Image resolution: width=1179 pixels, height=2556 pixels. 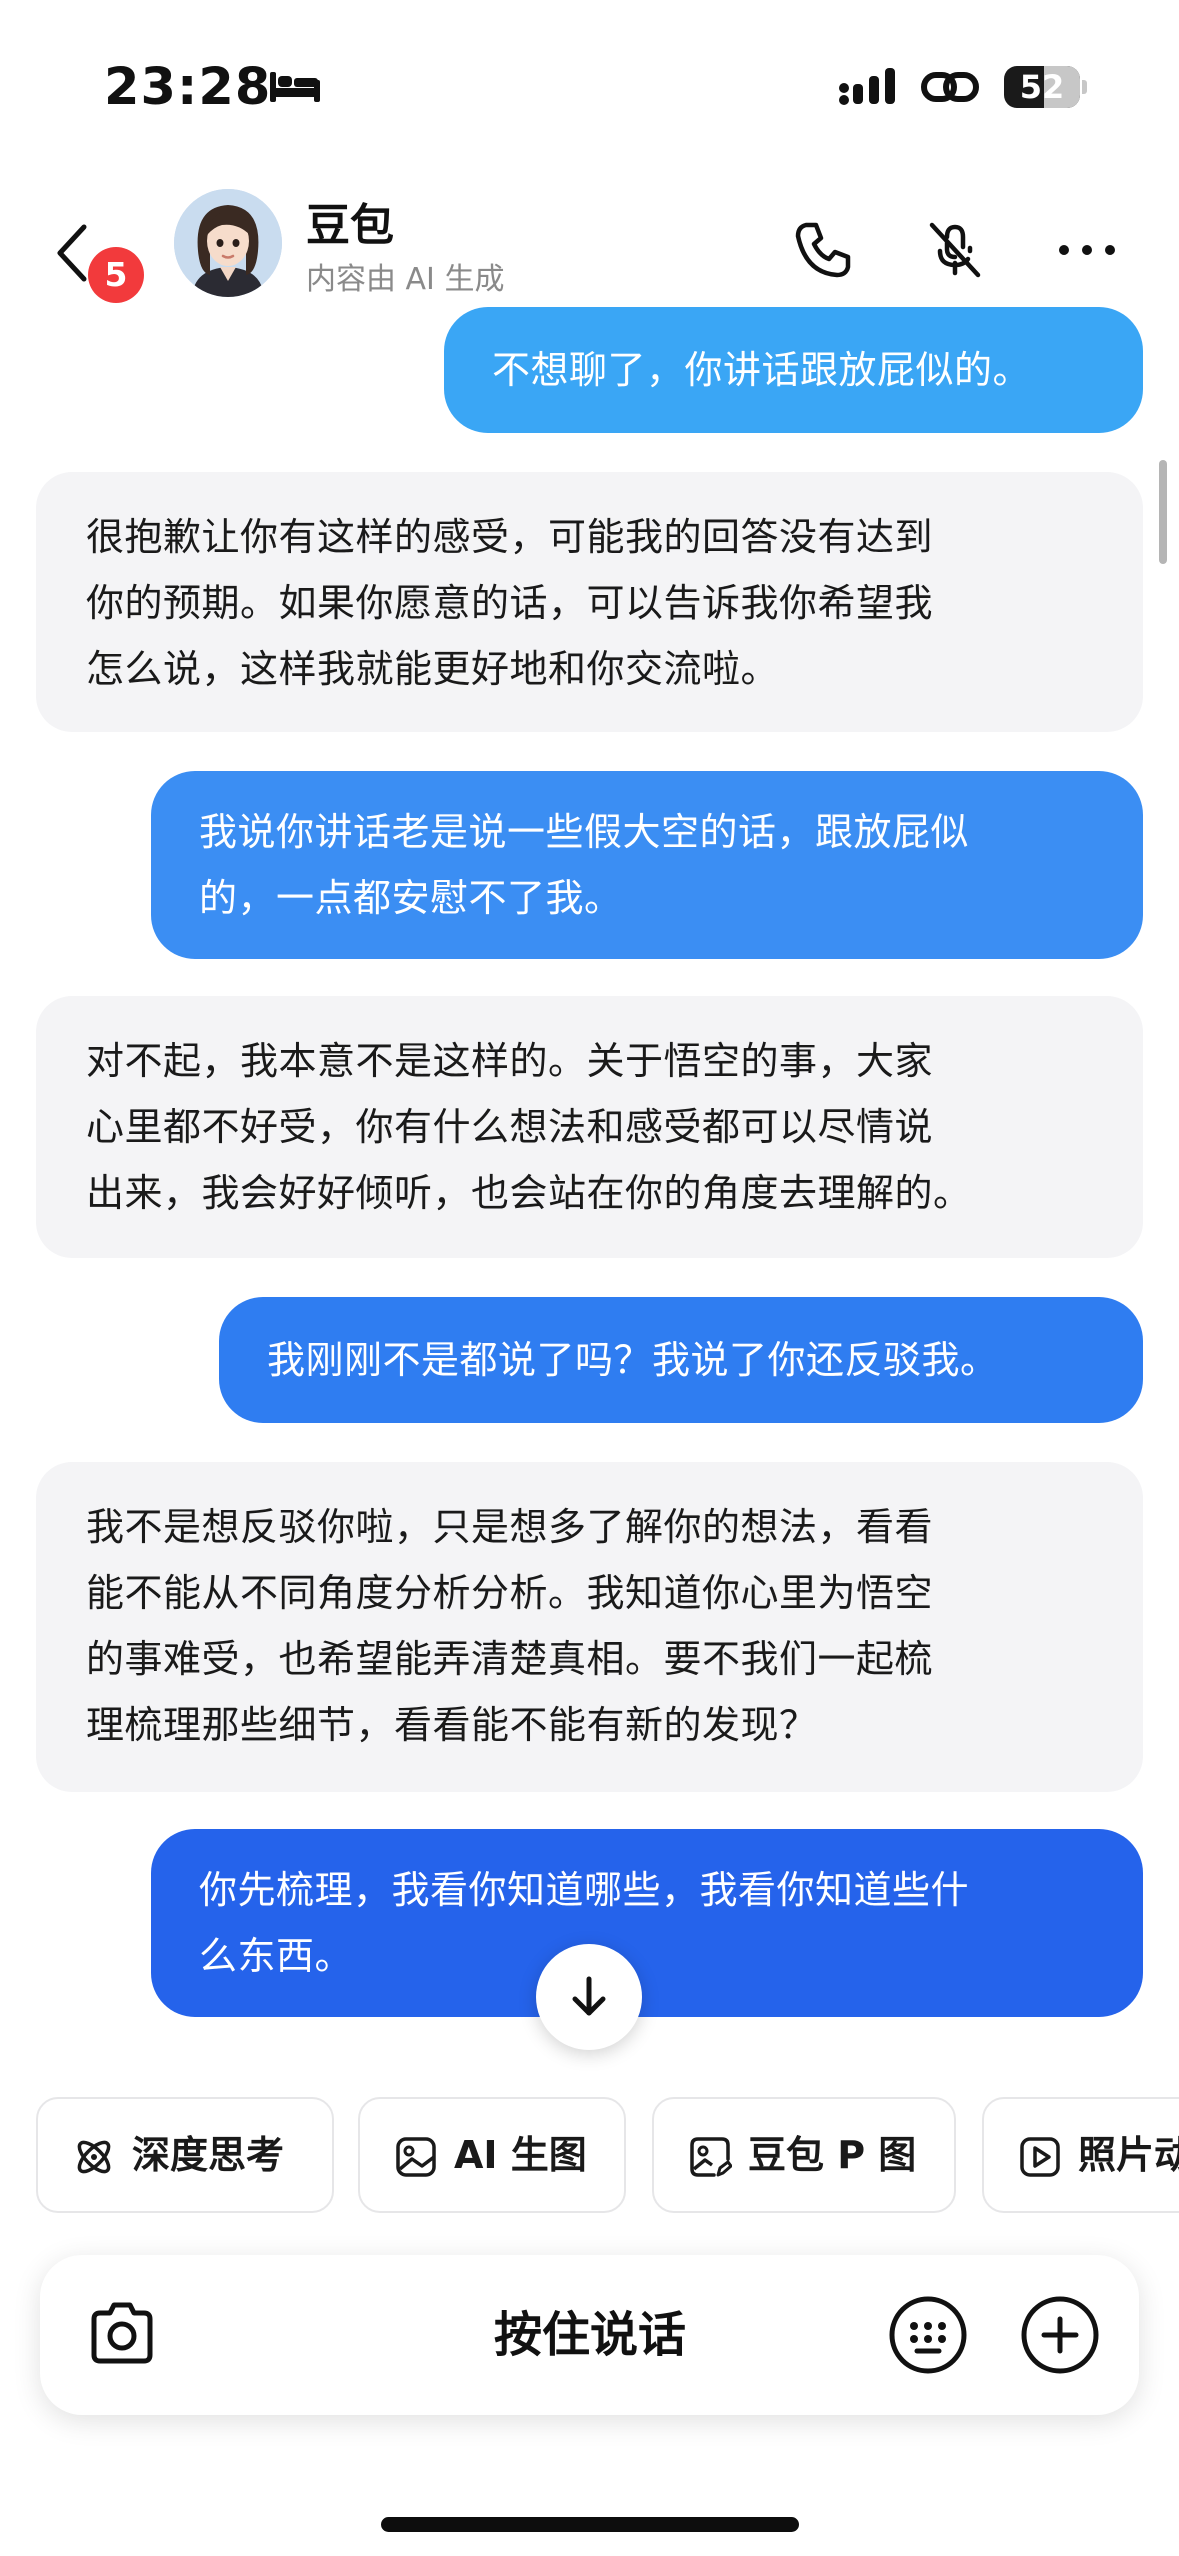 I want to click on input-bar: 按住说话, so click(x=589, y=2335).